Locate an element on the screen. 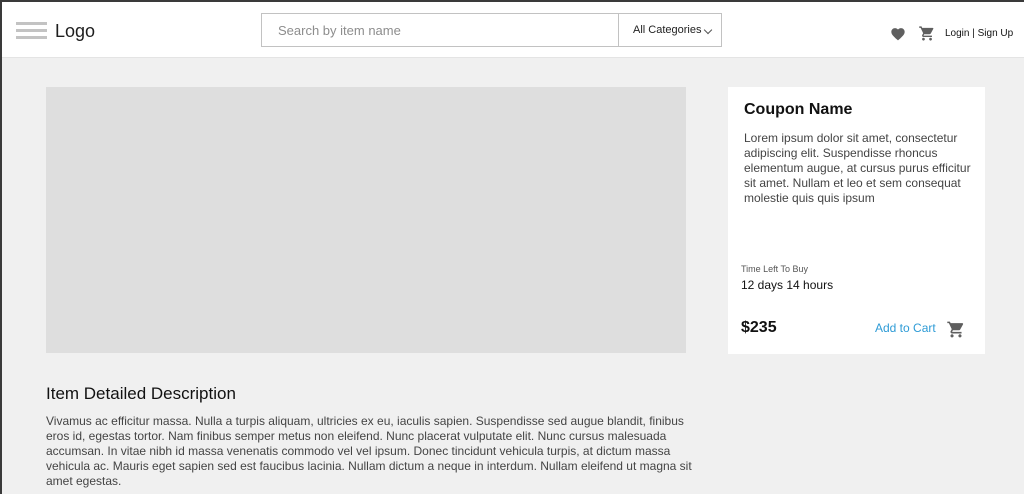 Image resolution: width=1024 pixels, height=494 pixels. login-signup-link: Login | Sign Up is located at coordinates (979, 33).